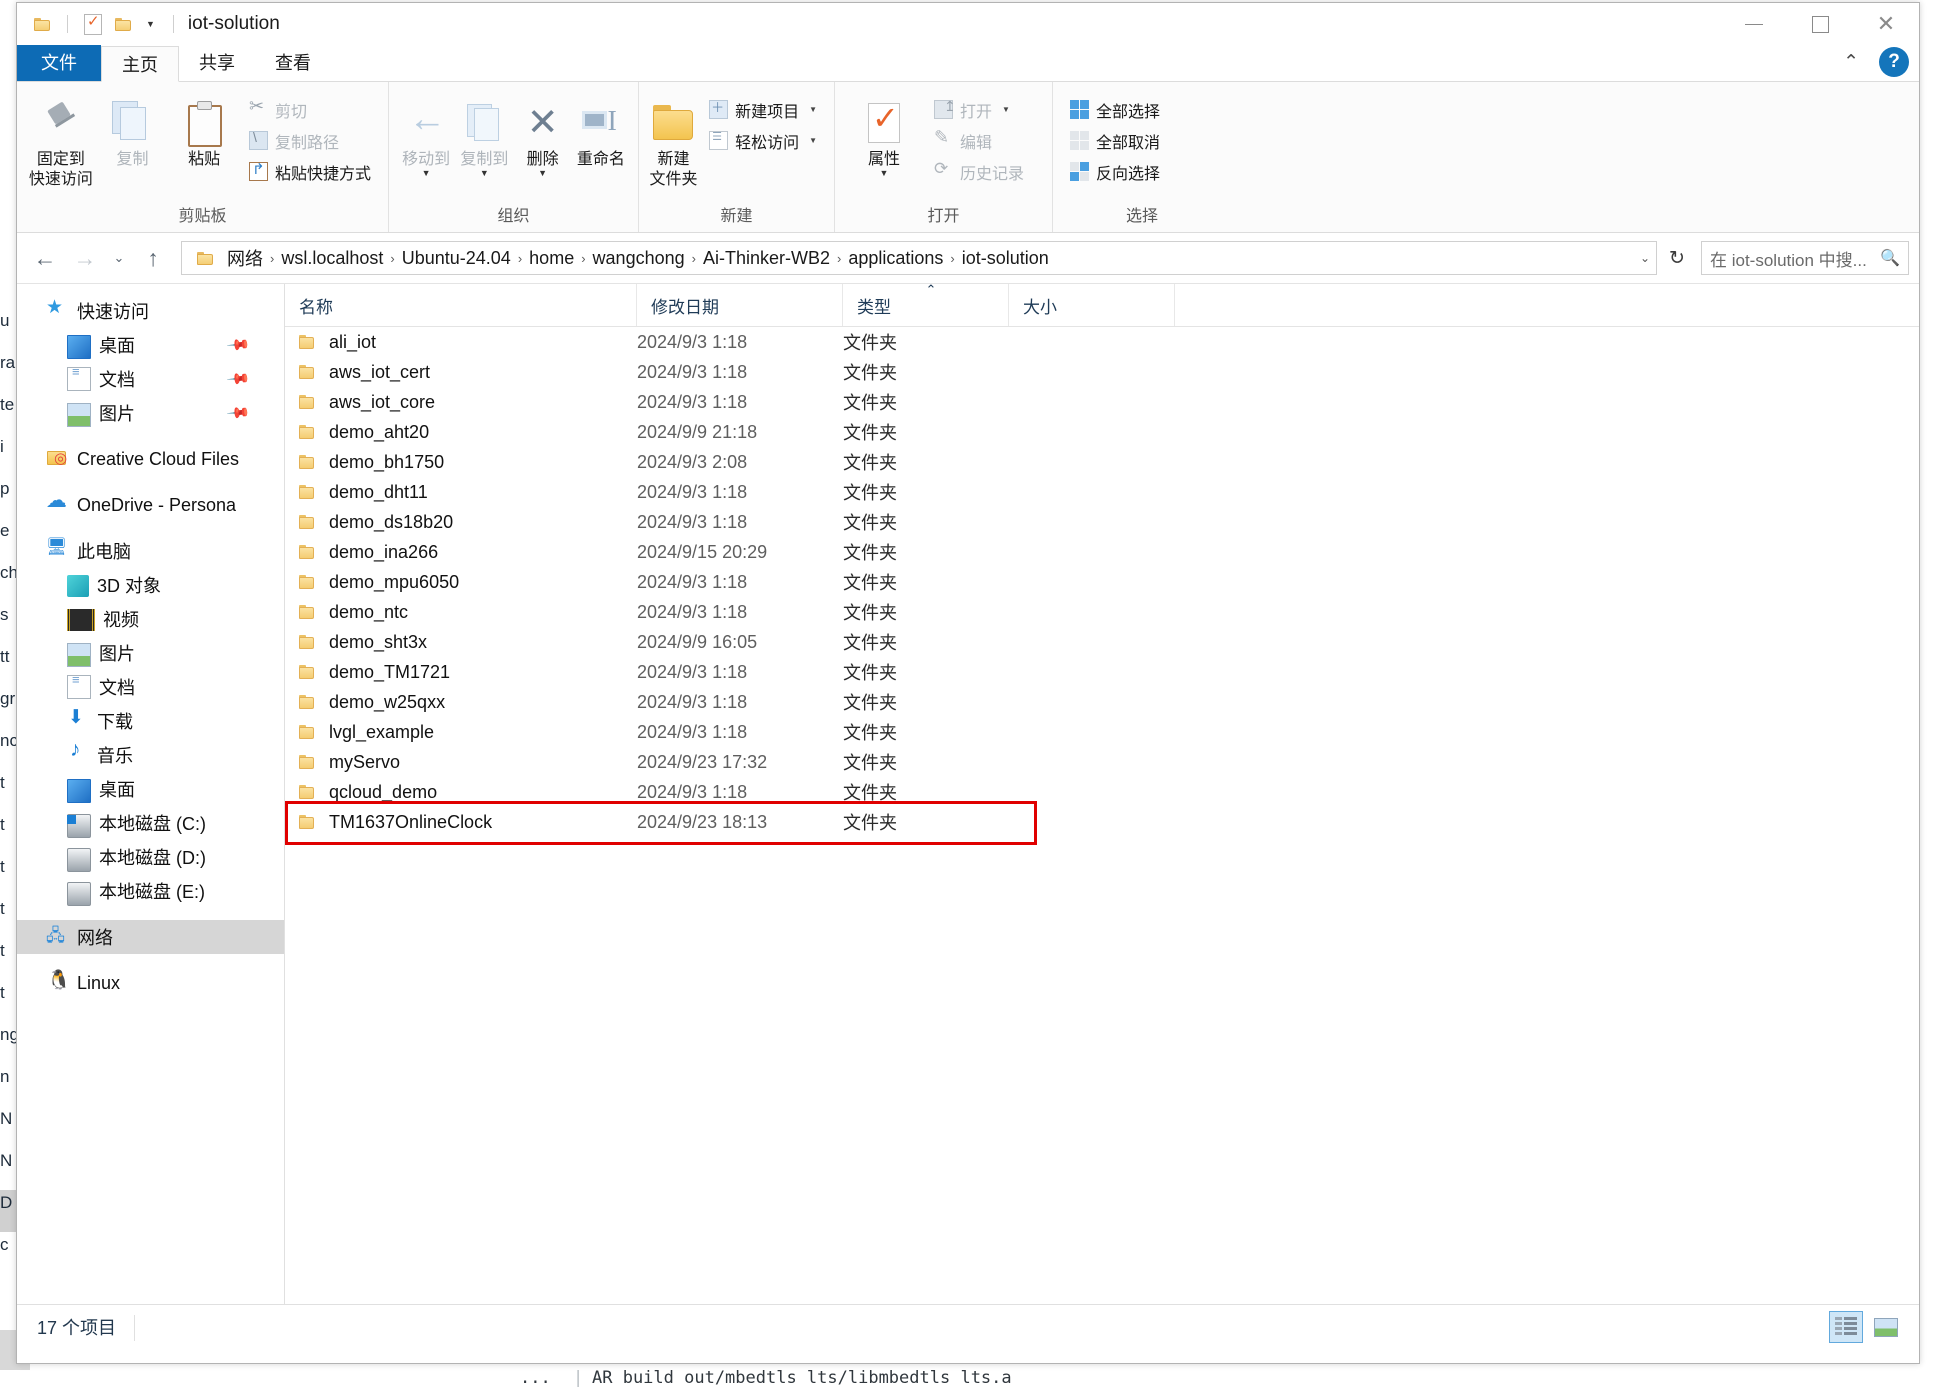 This screenshot has height=1394, width=1936. What do you see at coordinates (150, 857) in the screenshot?
I see `sidebar-item-本地磁盘d:: 本地磁盘 (D:)` at bounding box center [150, 857].